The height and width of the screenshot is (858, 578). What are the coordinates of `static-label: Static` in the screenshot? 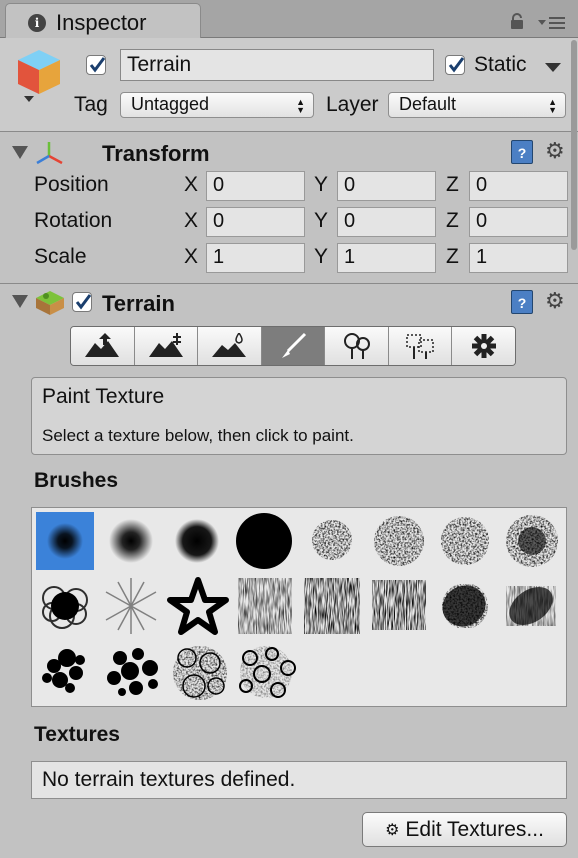 It's located at (500, 64).